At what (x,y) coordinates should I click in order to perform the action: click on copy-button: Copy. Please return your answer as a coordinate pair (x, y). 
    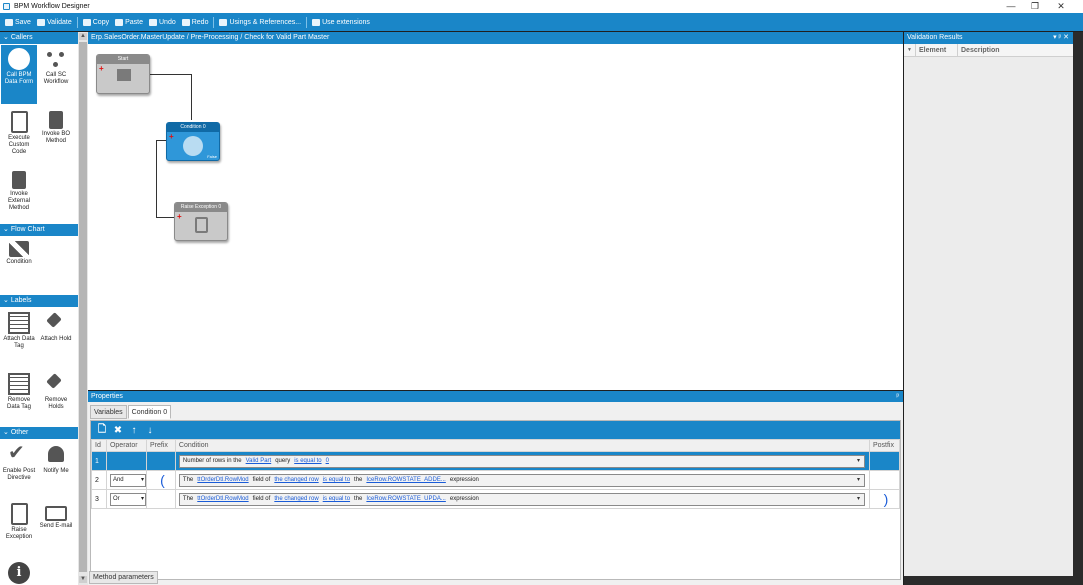
    Looking at the image, I should click on (96, 22).